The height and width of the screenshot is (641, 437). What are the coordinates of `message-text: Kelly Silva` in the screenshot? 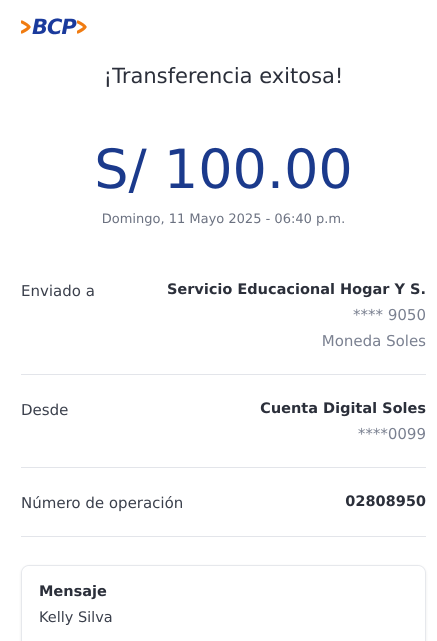 It's located at (76, 618).